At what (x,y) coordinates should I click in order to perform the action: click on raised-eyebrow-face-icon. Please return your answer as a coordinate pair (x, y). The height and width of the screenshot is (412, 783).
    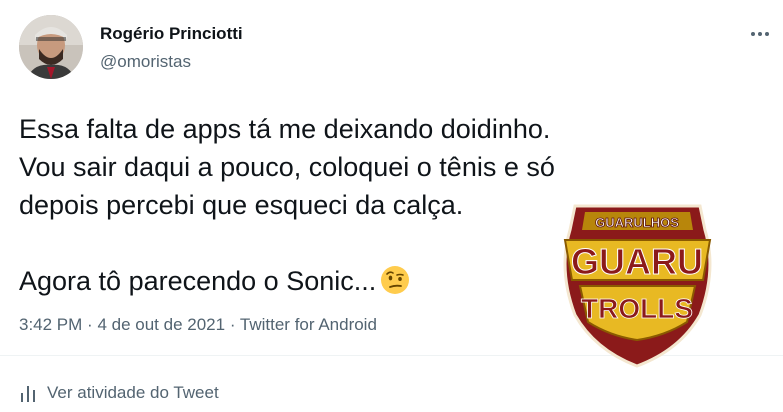
    Looking at the image, I should click on (395, 280).